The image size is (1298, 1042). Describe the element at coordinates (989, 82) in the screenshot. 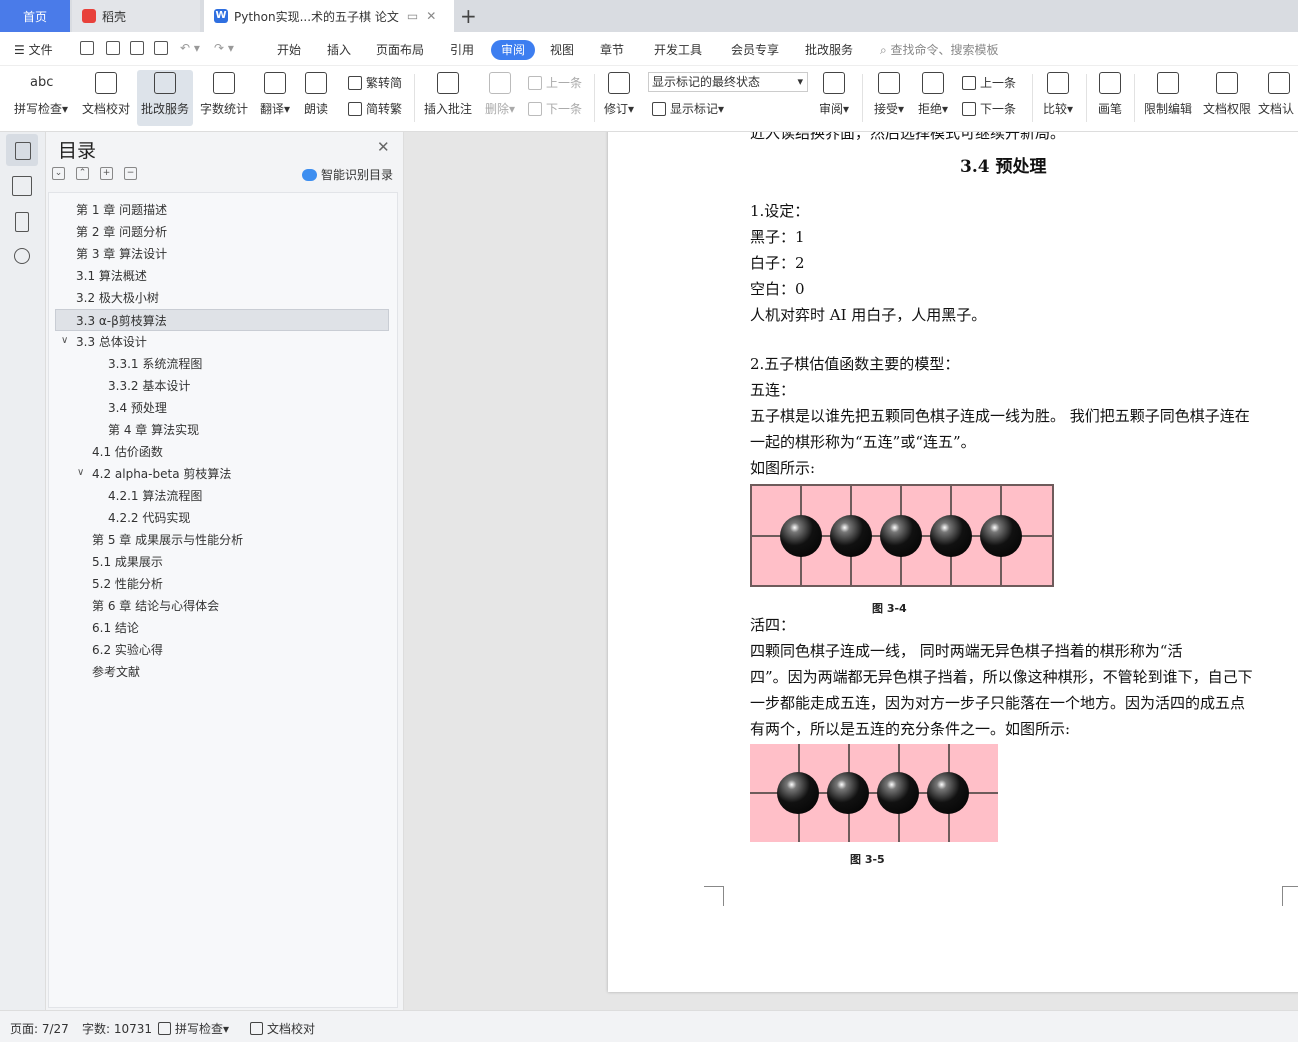

I see `prev-change-button: 上一条` at that location.